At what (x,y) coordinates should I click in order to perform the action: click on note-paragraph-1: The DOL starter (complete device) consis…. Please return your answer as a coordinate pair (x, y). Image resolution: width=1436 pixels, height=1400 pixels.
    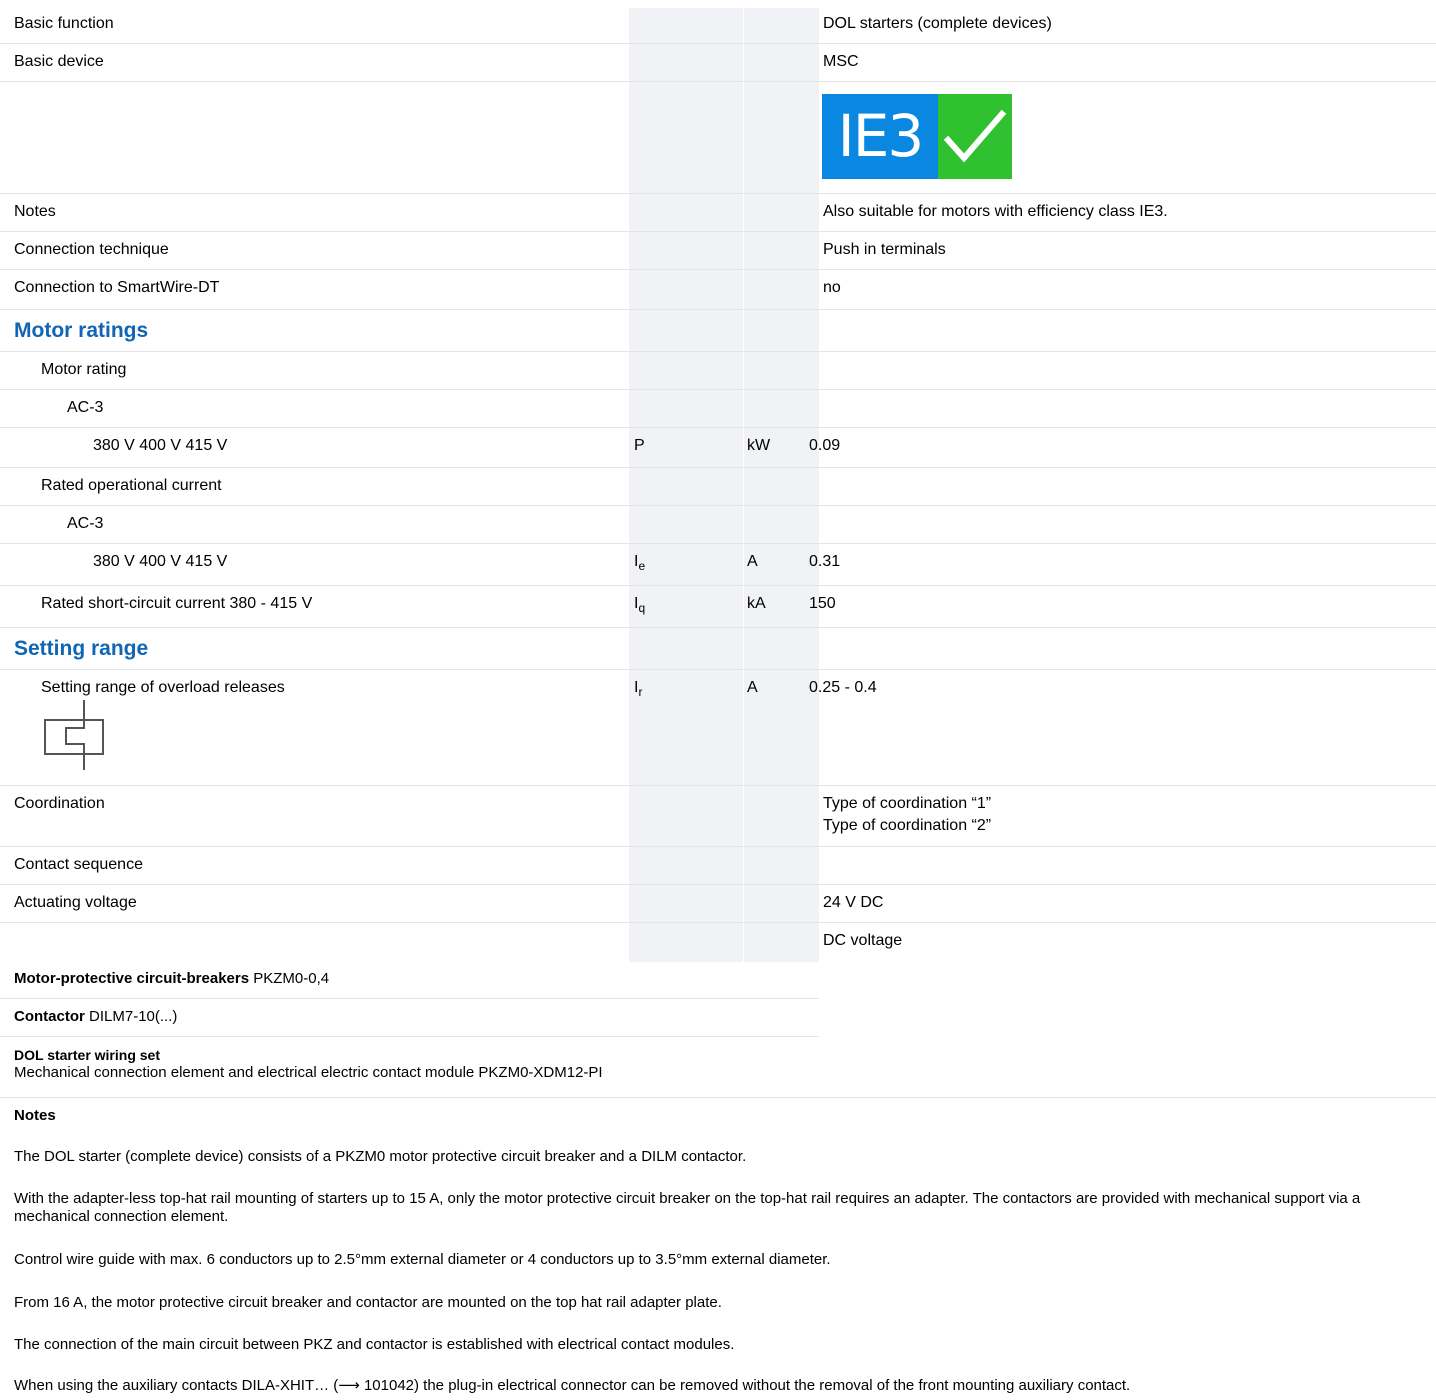
    Looking at the image, I should click on (380, 1156).